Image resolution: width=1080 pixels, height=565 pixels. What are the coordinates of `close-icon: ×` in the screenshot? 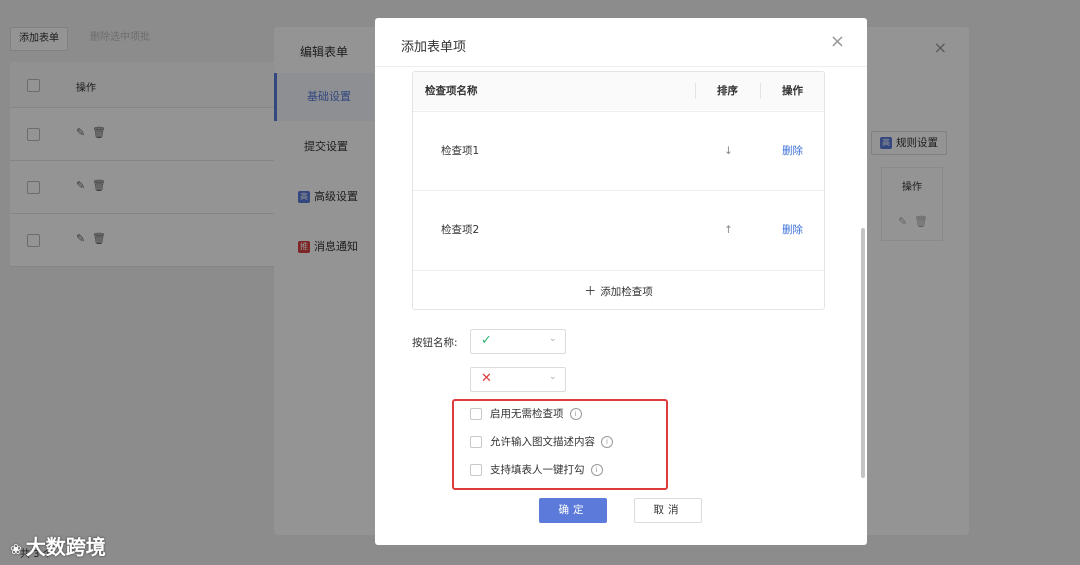 It's located at (837, 41).